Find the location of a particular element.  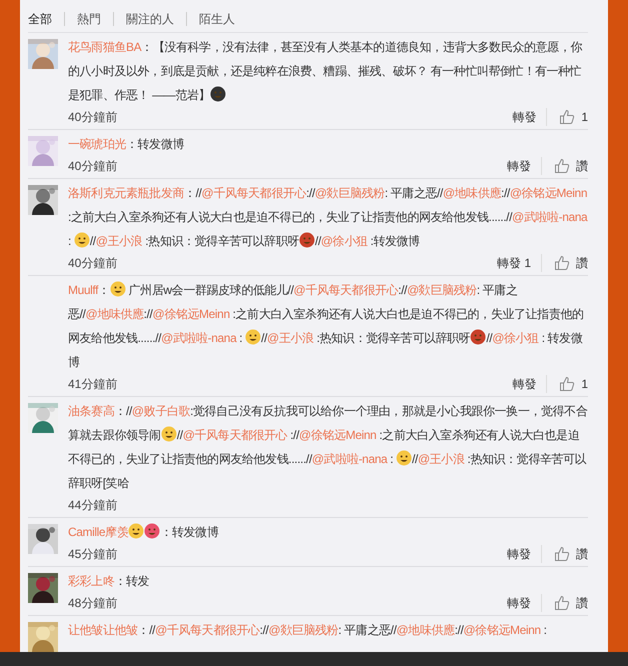

filter-tab: 熱門 is located at coordinates (89, 19).